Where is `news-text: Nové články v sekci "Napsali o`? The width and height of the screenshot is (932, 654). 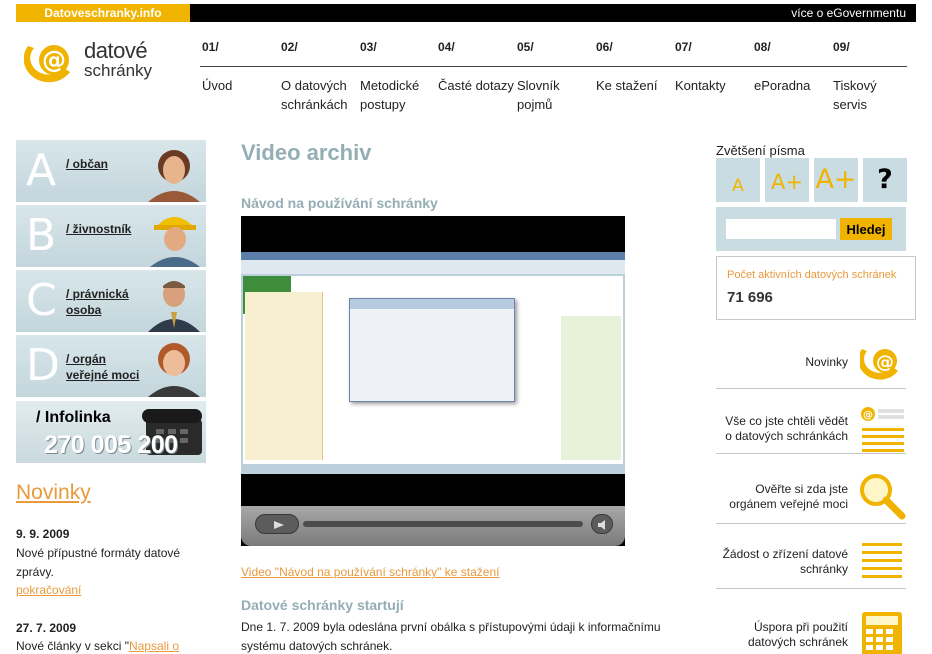 news-text: Nové články v sekci "Napsali o is located at coordinates (106, 645).